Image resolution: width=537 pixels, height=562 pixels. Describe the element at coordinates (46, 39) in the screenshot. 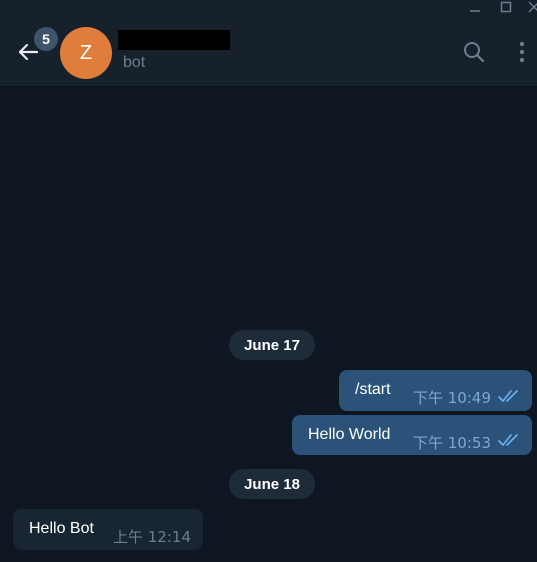

I see `unread-count-badge: 5` at that location.